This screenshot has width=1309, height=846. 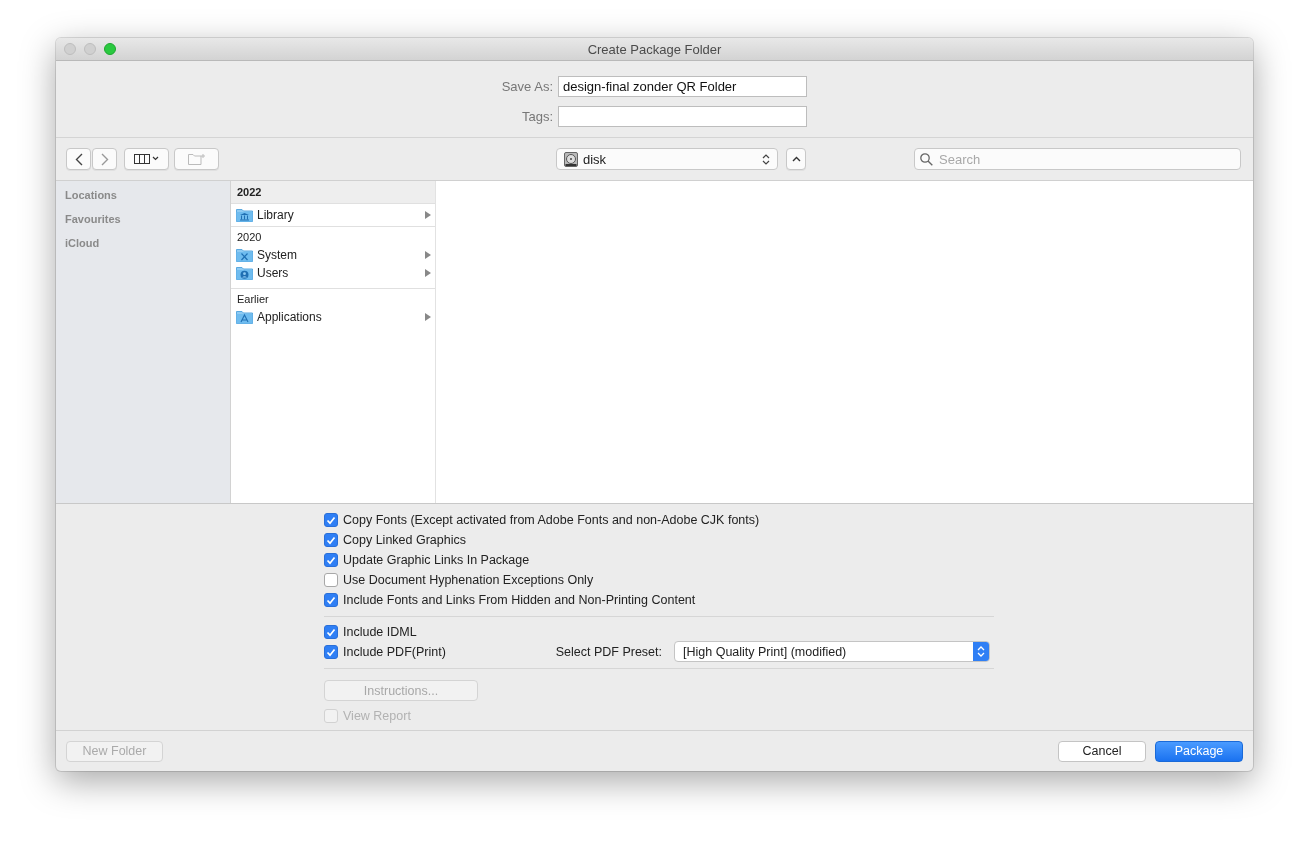 I want to click on chevron-right-icon, so click(x=104, y=159).